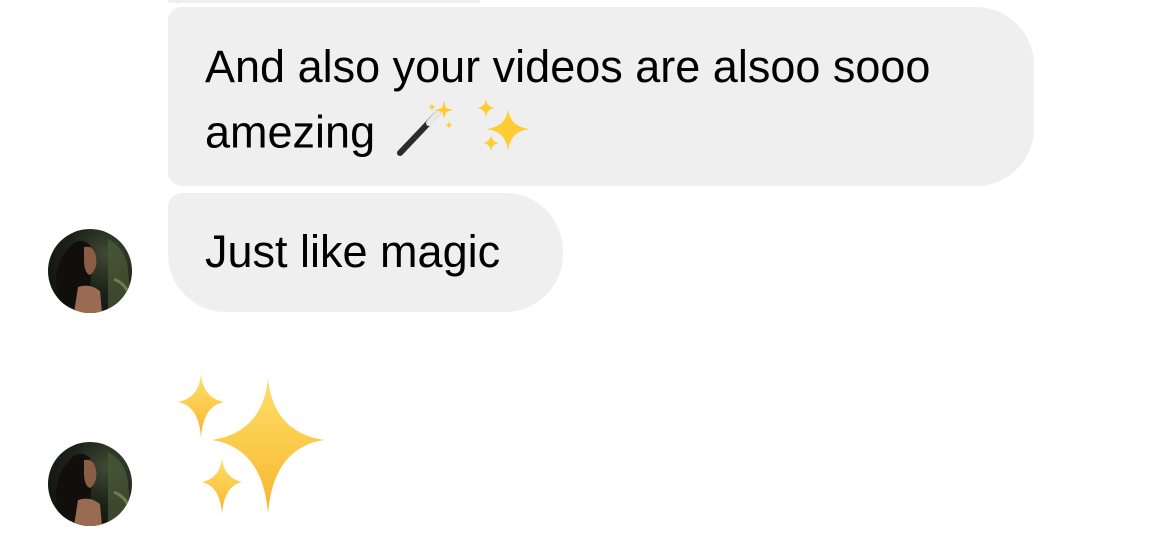 The width and height of the screenshot is (1170, 556). Describe the element at coordinates (601, 135) in the screenshot. I see `message-text-line: amezing` at that location.